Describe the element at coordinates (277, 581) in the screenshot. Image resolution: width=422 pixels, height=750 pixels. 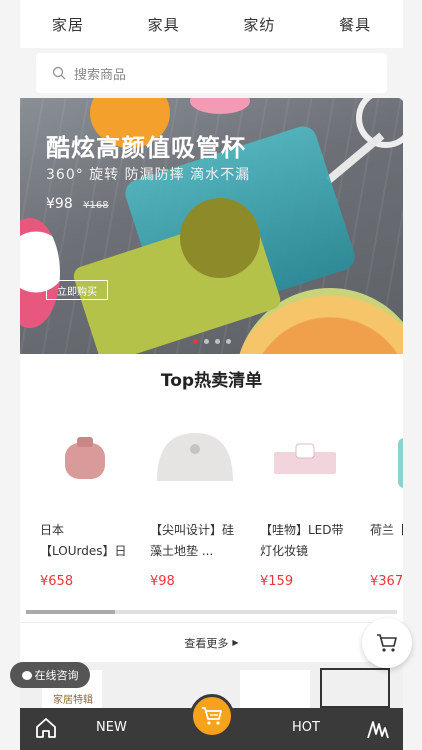
I see `product-price: ¥159` at that location.